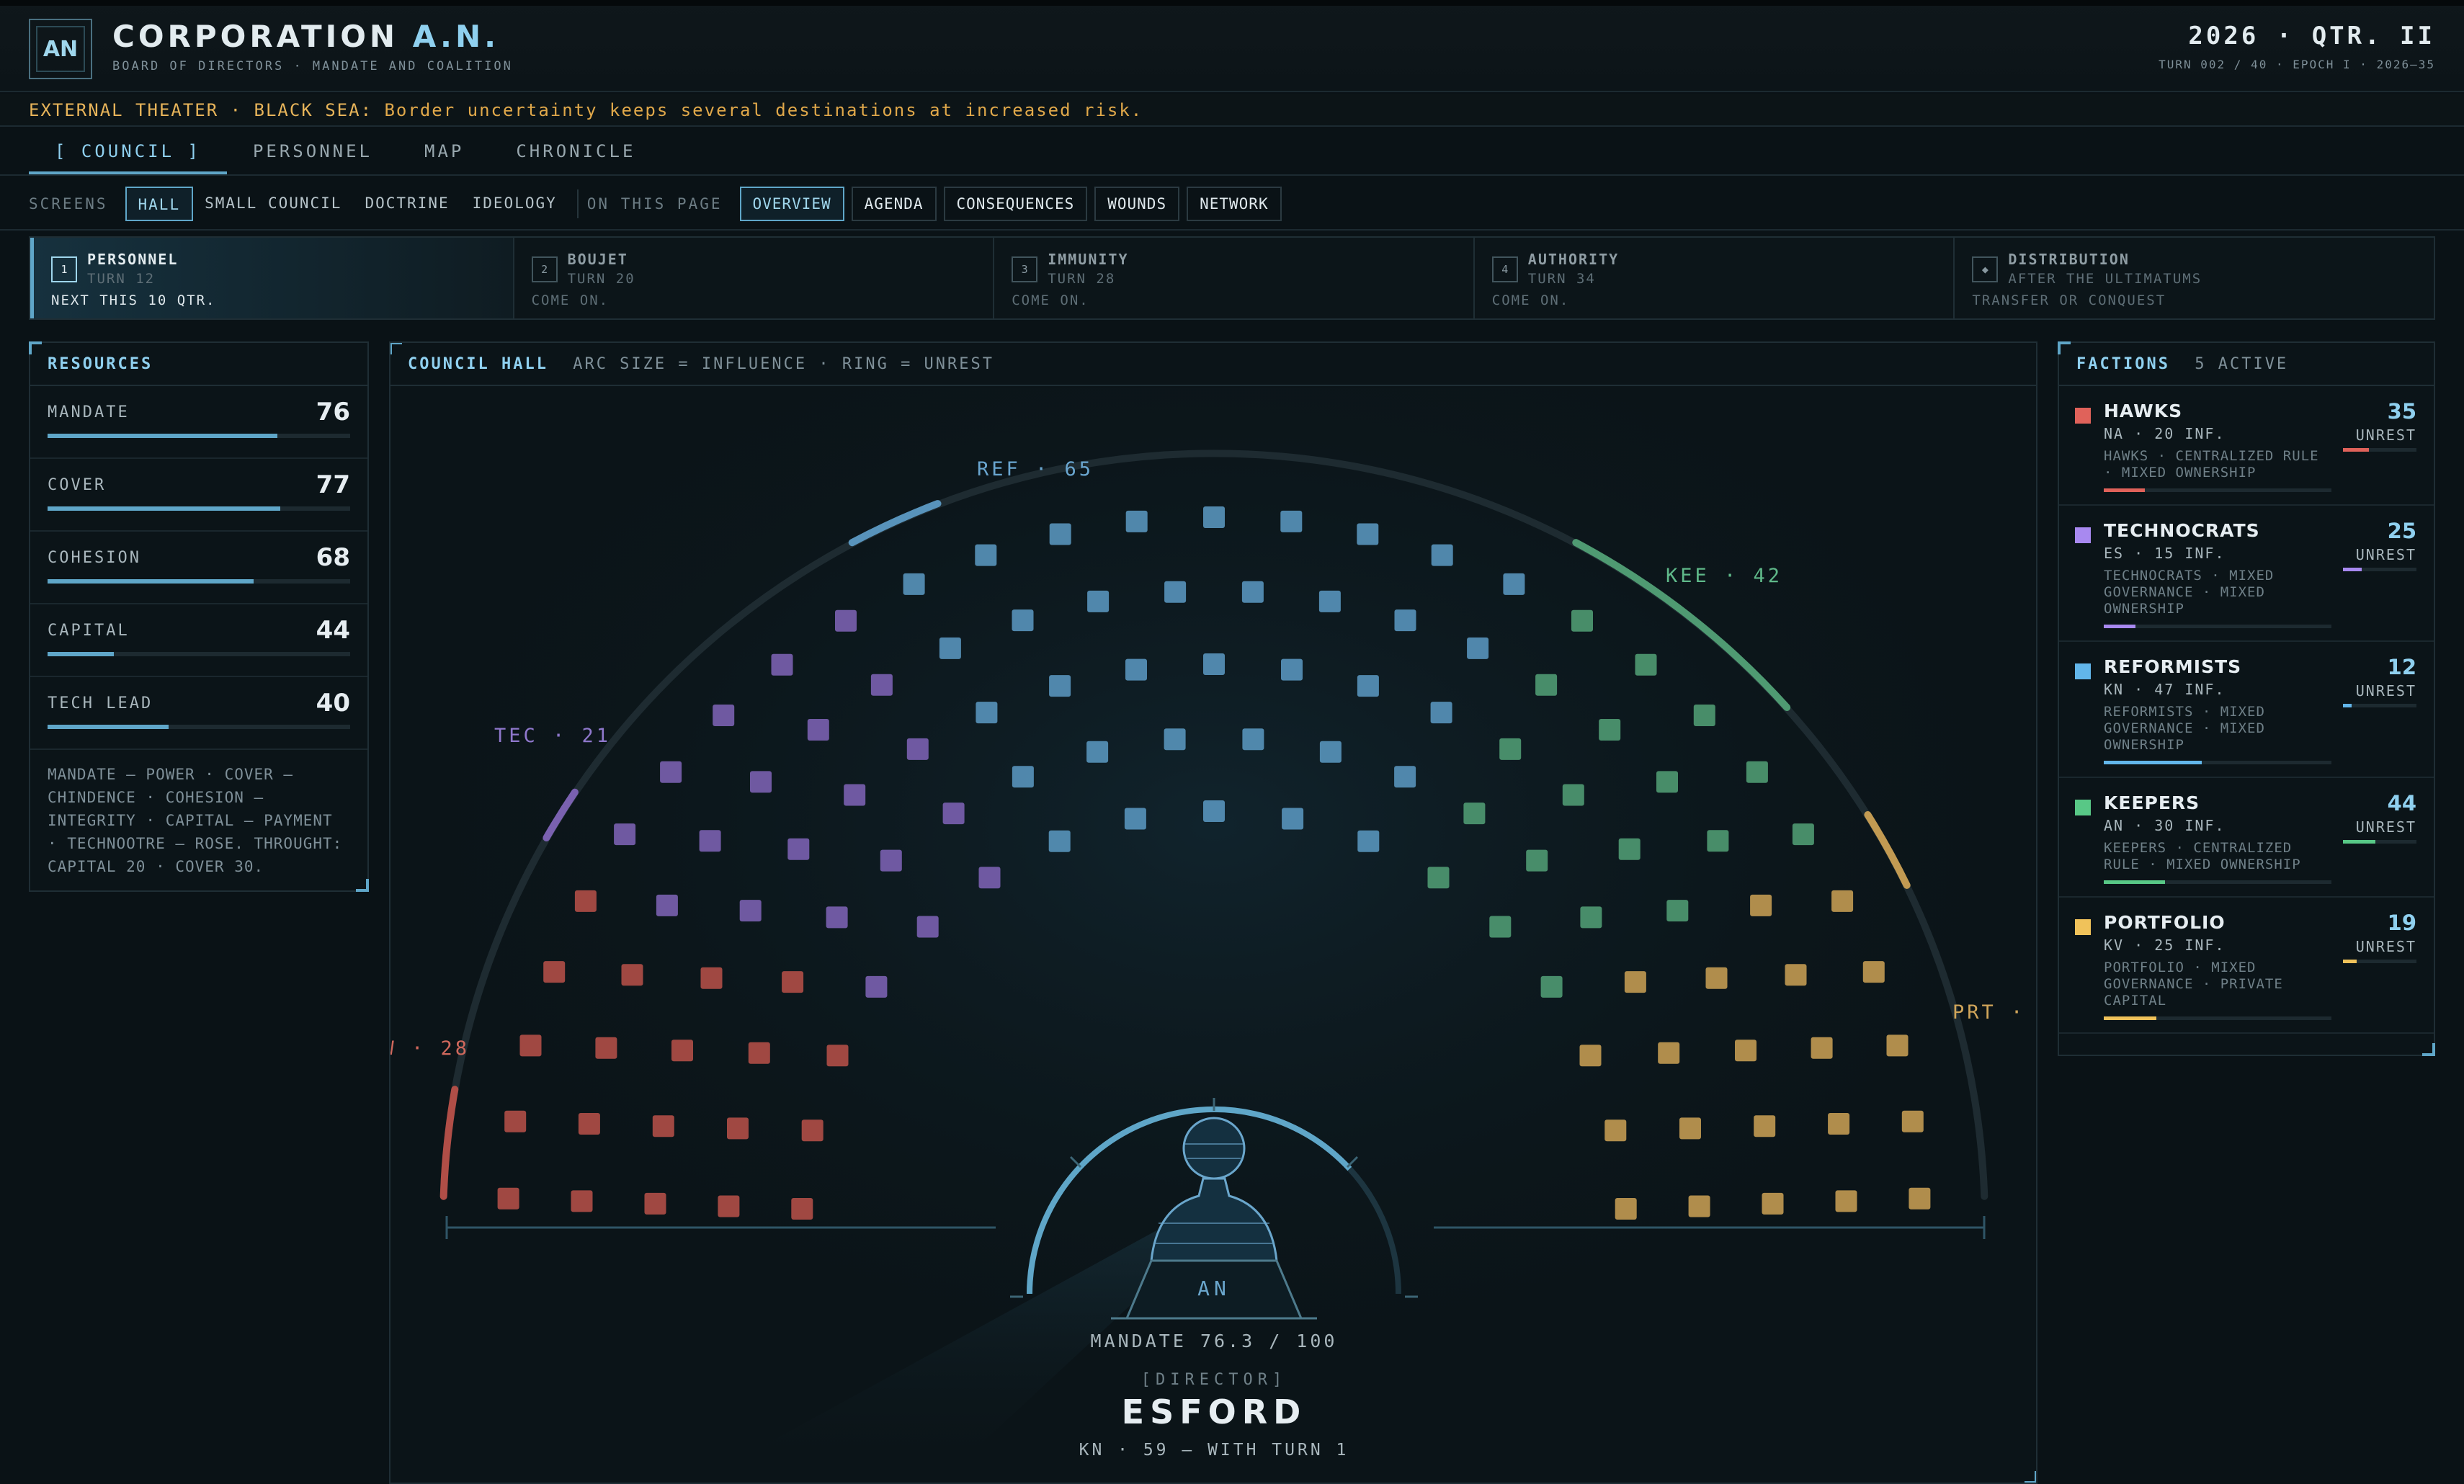  Describe the element at coordinates (1715, 278) in the screenshot. I see `step-authority: 4 AUTHORITY TURN 34 COME ON.` at that location.